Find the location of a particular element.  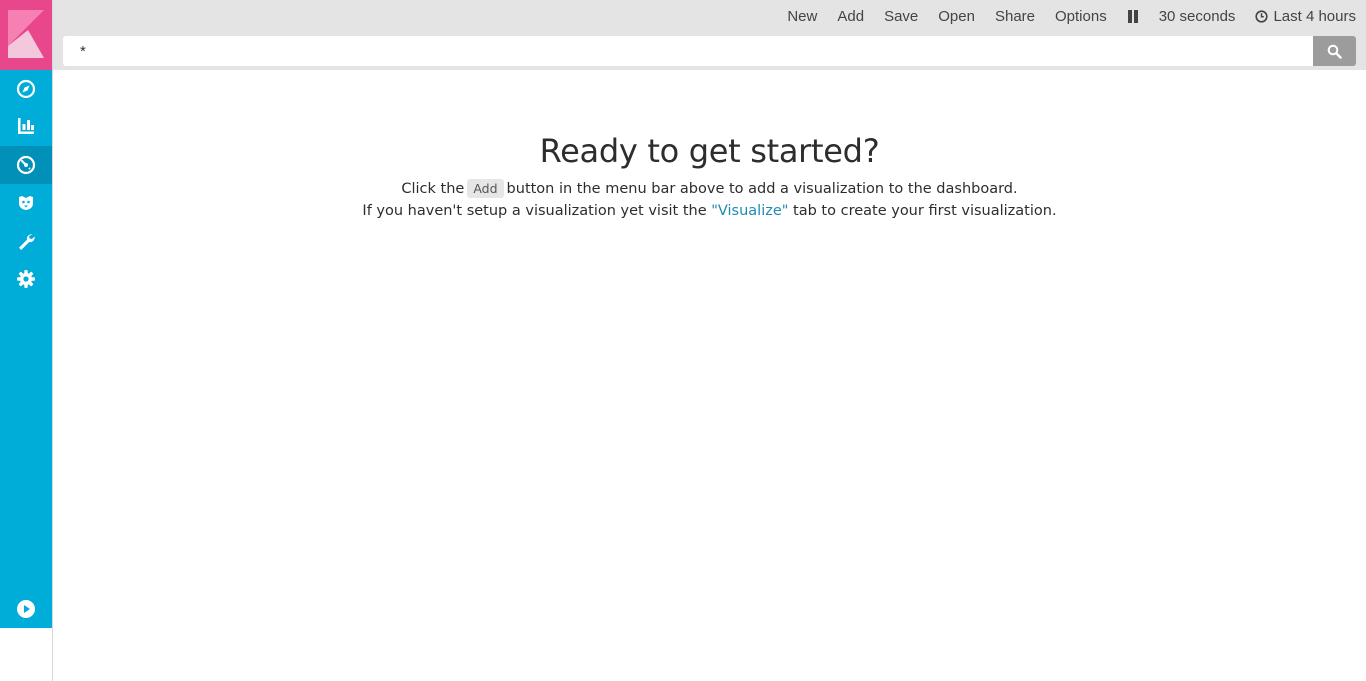

time-range-label: Last 4 hours is located at coordinates (1314, 16).